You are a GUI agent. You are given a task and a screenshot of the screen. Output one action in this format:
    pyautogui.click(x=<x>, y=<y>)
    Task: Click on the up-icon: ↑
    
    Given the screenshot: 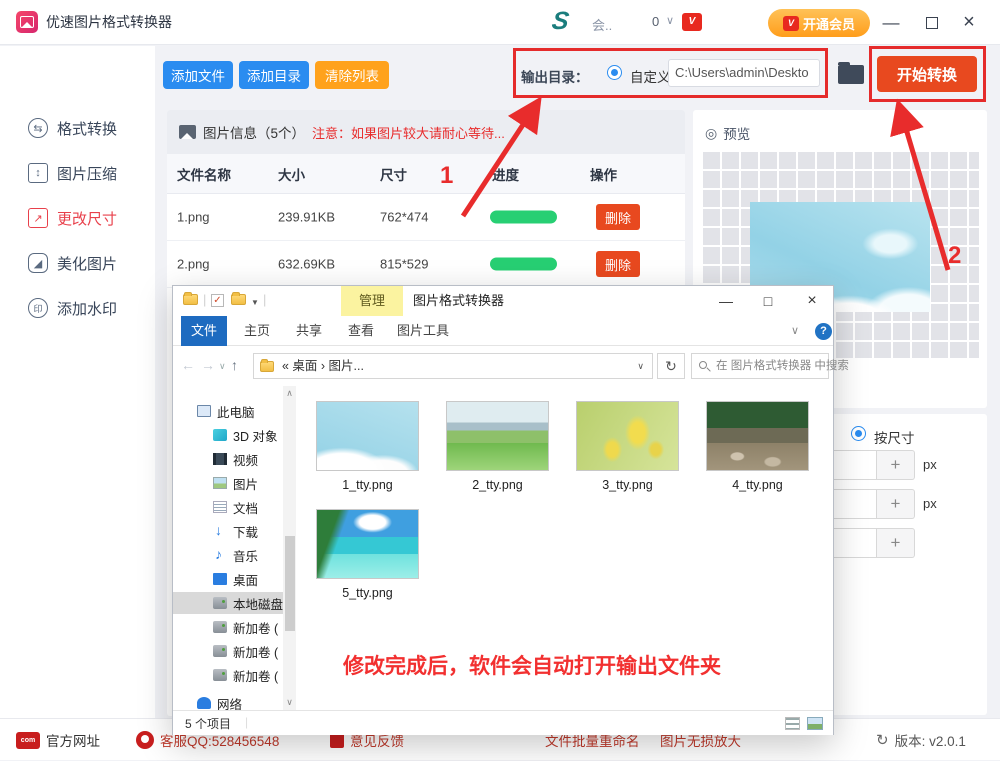 What is the action you would take?
    pyautogui.click(x=234, y=365)
    